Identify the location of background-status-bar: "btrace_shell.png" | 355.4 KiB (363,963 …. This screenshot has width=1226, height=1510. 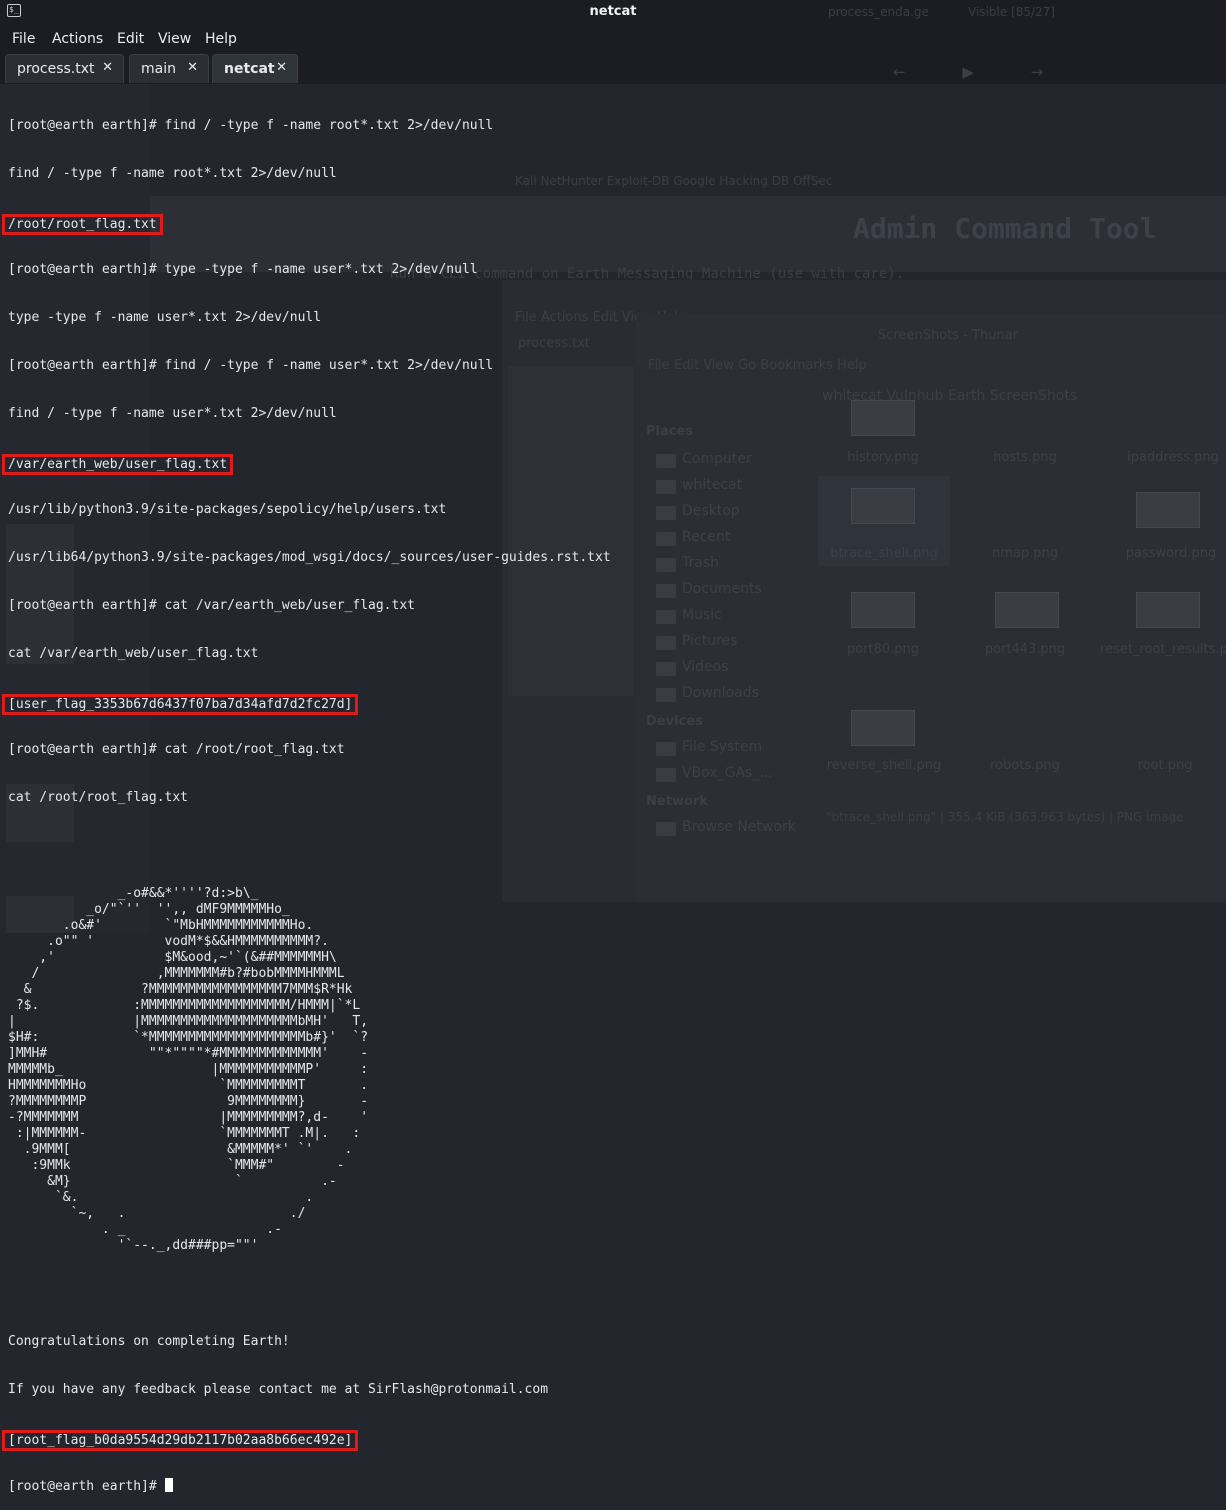
(1005, 817).